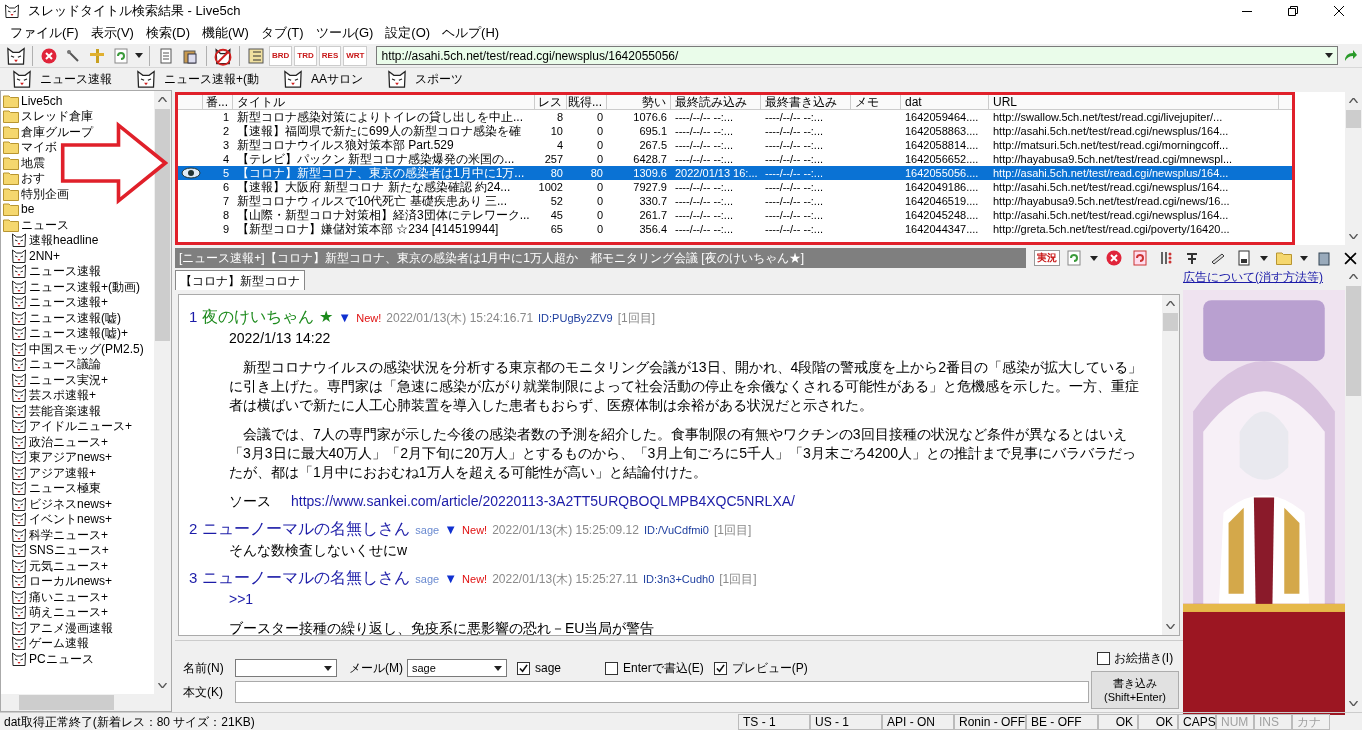  Describe the element at coordinates (53, 395) in the screenshot. I see `tree-item: 芸スポ速報+` at that location.